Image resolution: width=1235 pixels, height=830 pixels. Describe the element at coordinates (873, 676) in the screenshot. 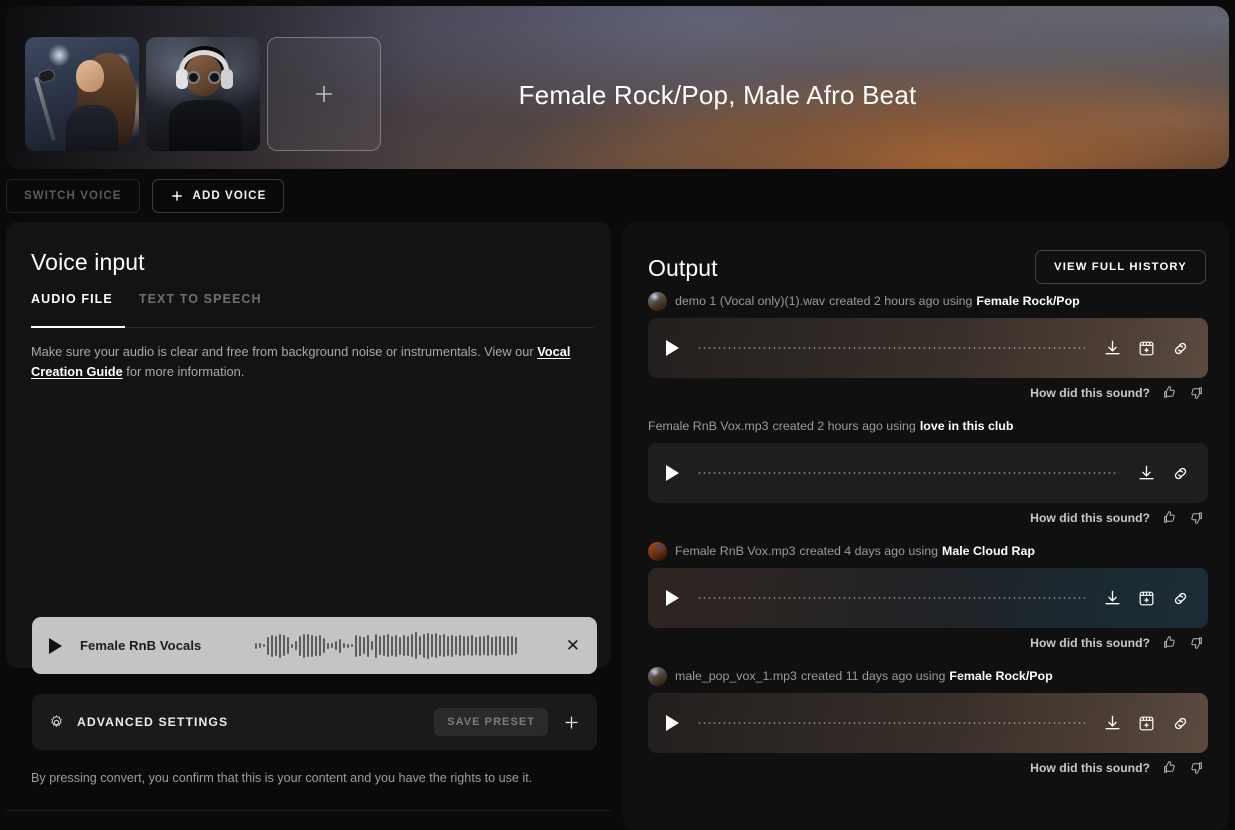

I see `output-created-text: created 11 days ago using` at that location.